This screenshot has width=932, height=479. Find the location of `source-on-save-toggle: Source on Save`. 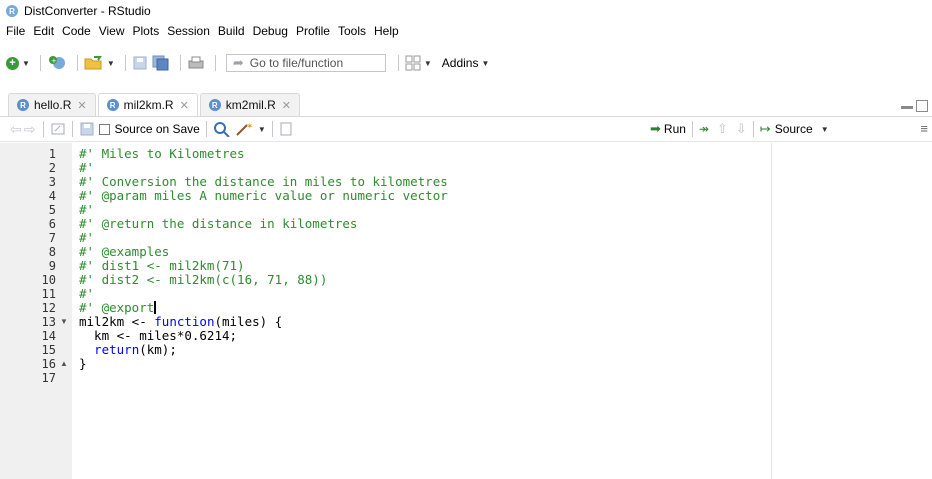

source-on-save-toggle: Source on Save is located at coordinates (149, 129).